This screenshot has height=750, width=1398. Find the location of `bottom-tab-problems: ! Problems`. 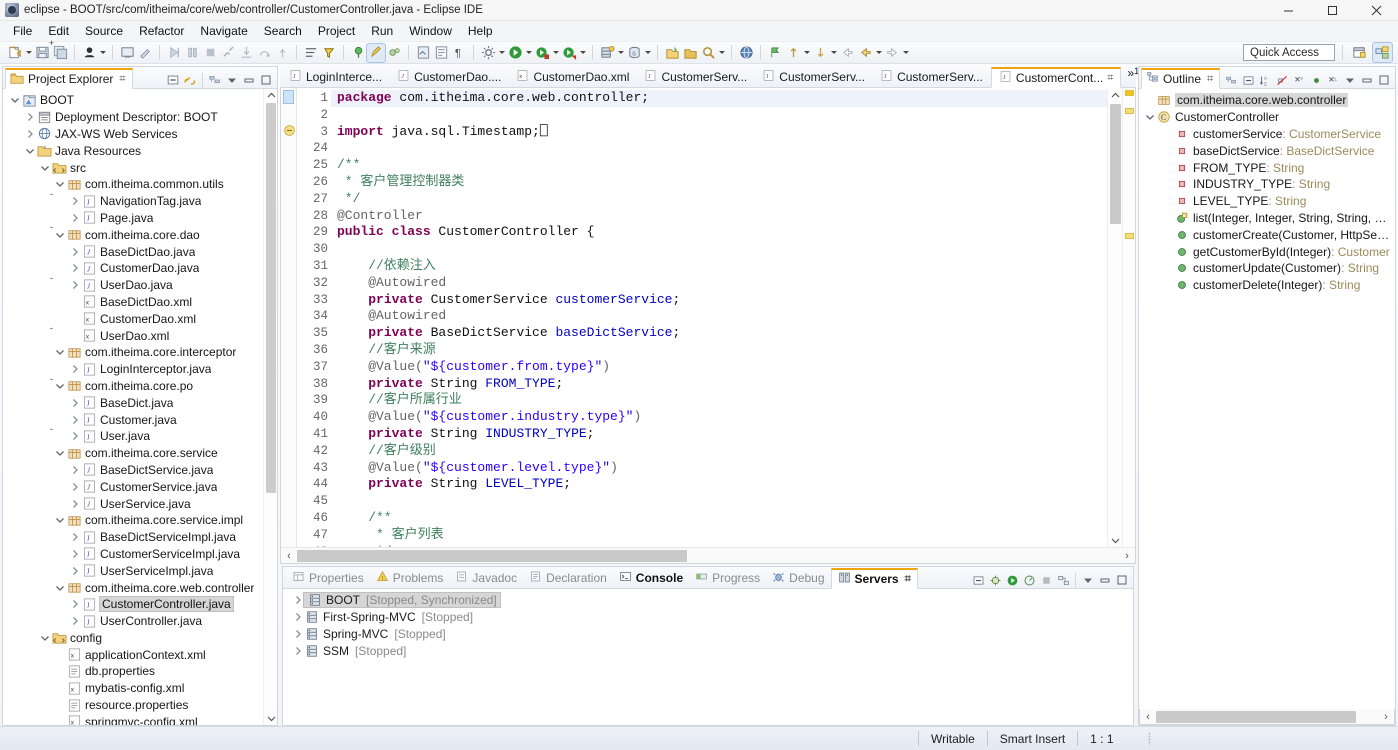

bottom-tab-problems: ! Problems is located at coordinates (410, 577).